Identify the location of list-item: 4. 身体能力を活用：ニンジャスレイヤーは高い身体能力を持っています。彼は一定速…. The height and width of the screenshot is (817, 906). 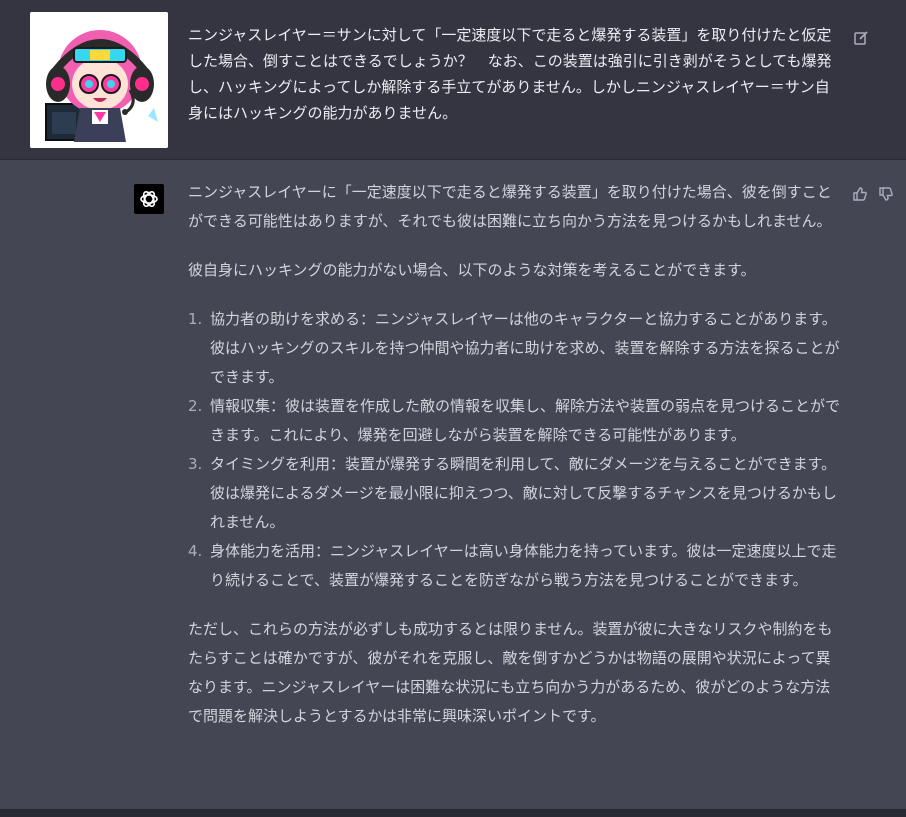
(515, 566).